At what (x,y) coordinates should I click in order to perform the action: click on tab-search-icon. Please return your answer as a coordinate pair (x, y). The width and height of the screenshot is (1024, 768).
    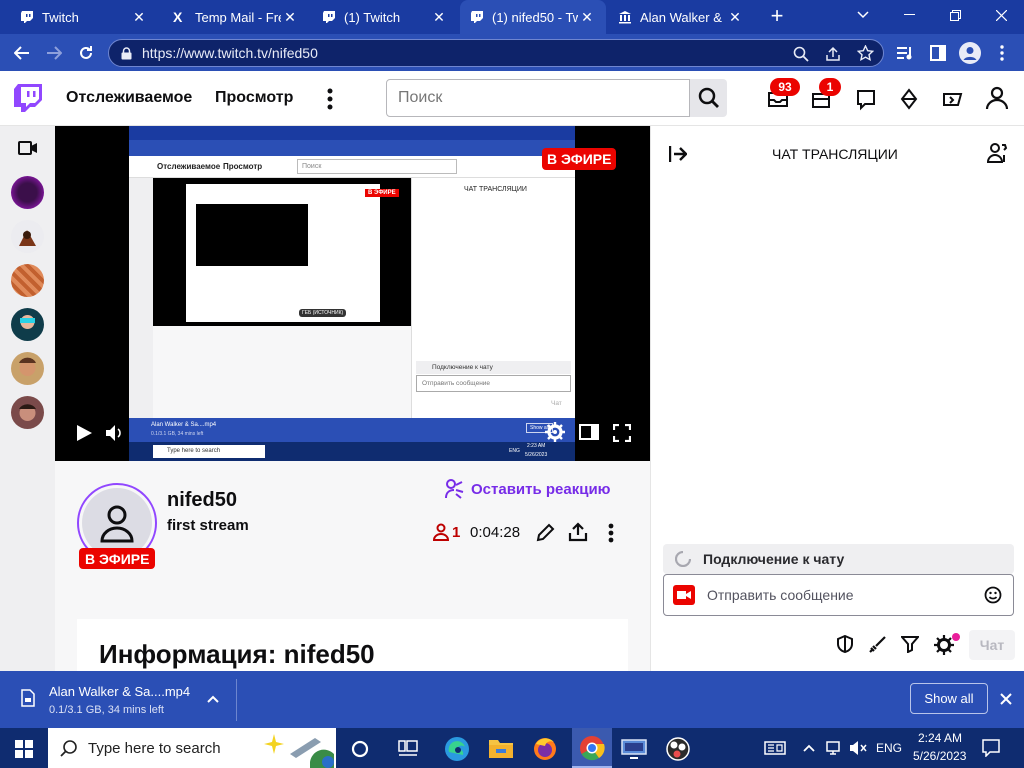
    Looking at the image, I should click on (863, 15).